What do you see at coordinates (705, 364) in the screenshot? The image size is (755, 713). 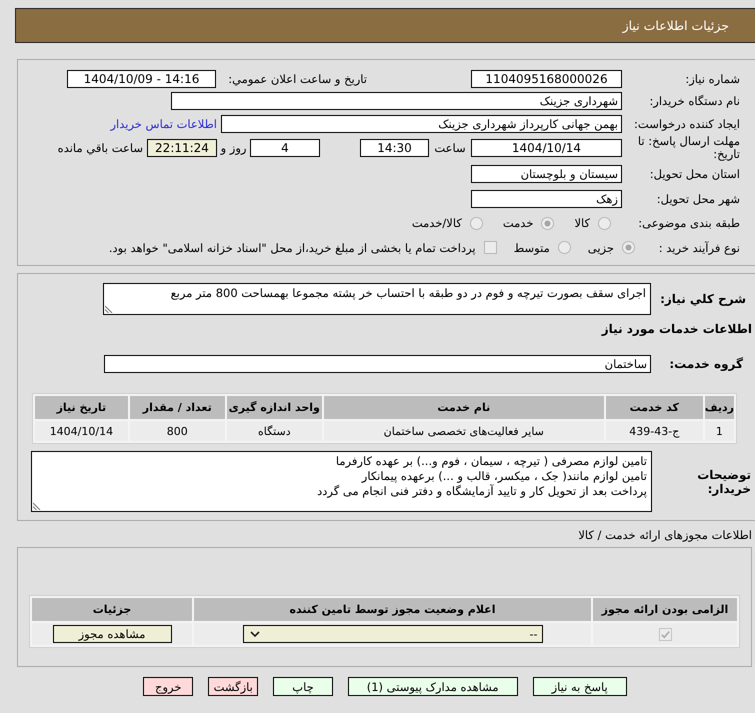 I see `service-group-label: گروه خدمت:` at bounding box center [705, 364].